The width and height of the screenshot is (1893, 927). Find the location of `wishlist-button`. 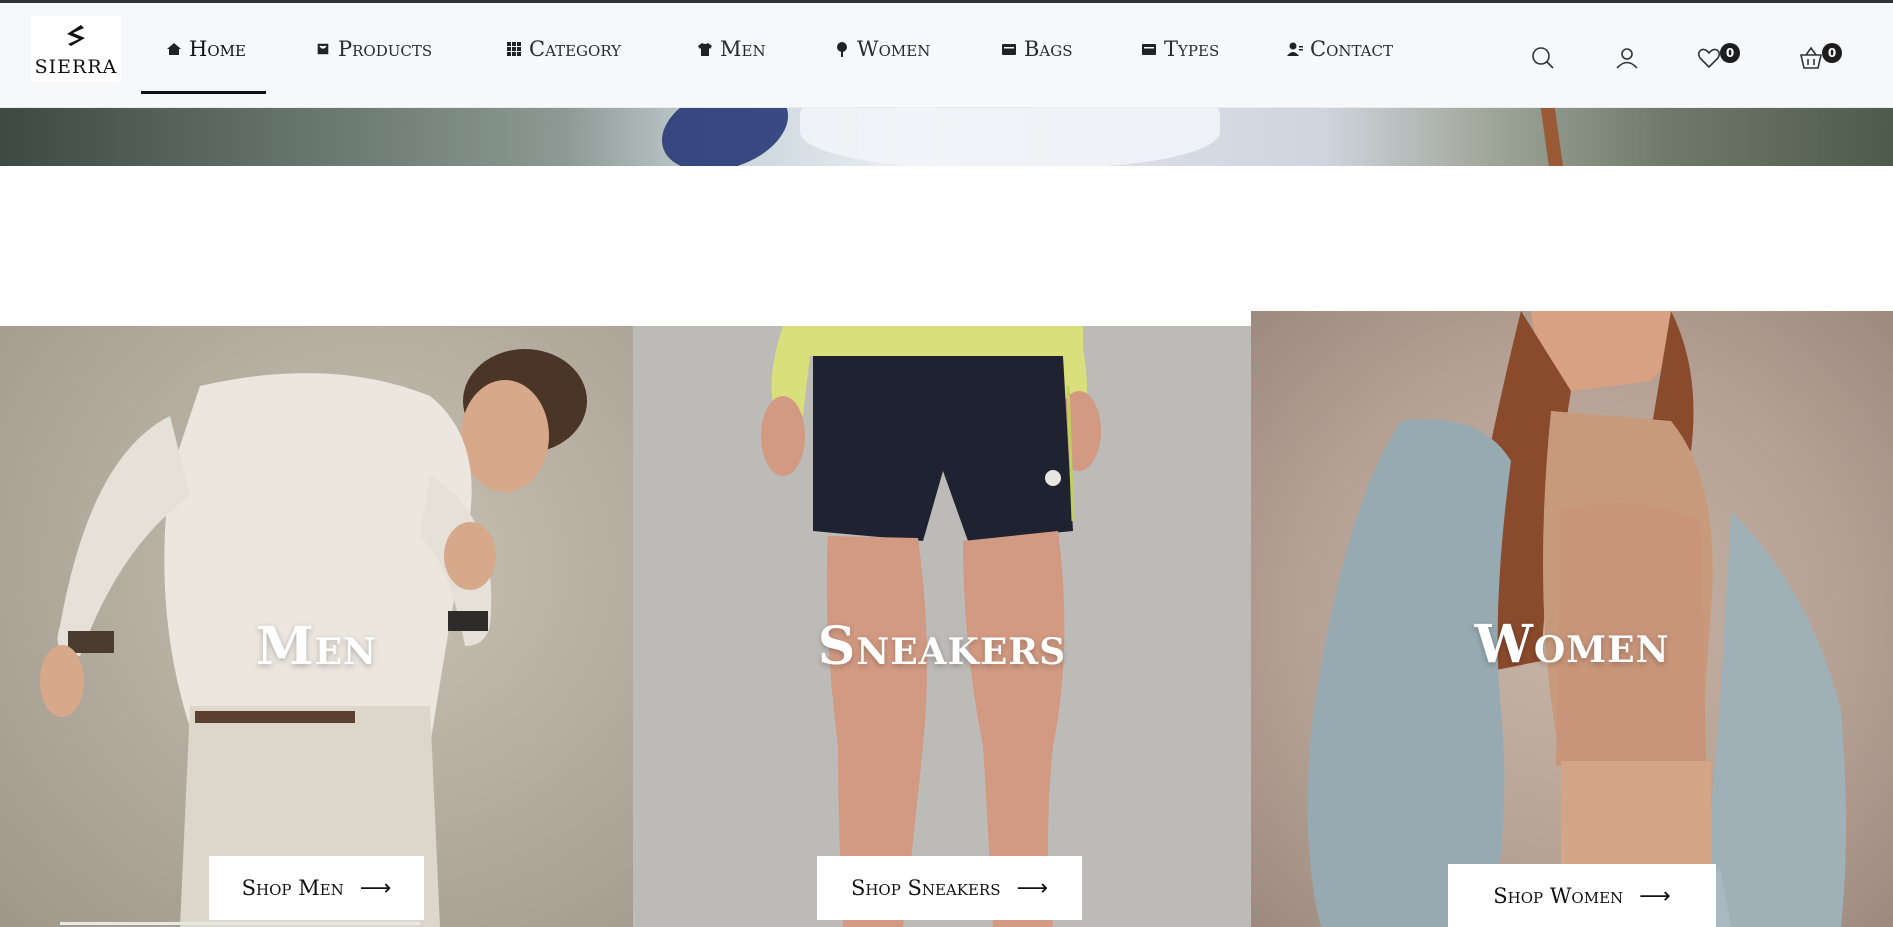

wishlist-button is located at coordinates (1709, 58).